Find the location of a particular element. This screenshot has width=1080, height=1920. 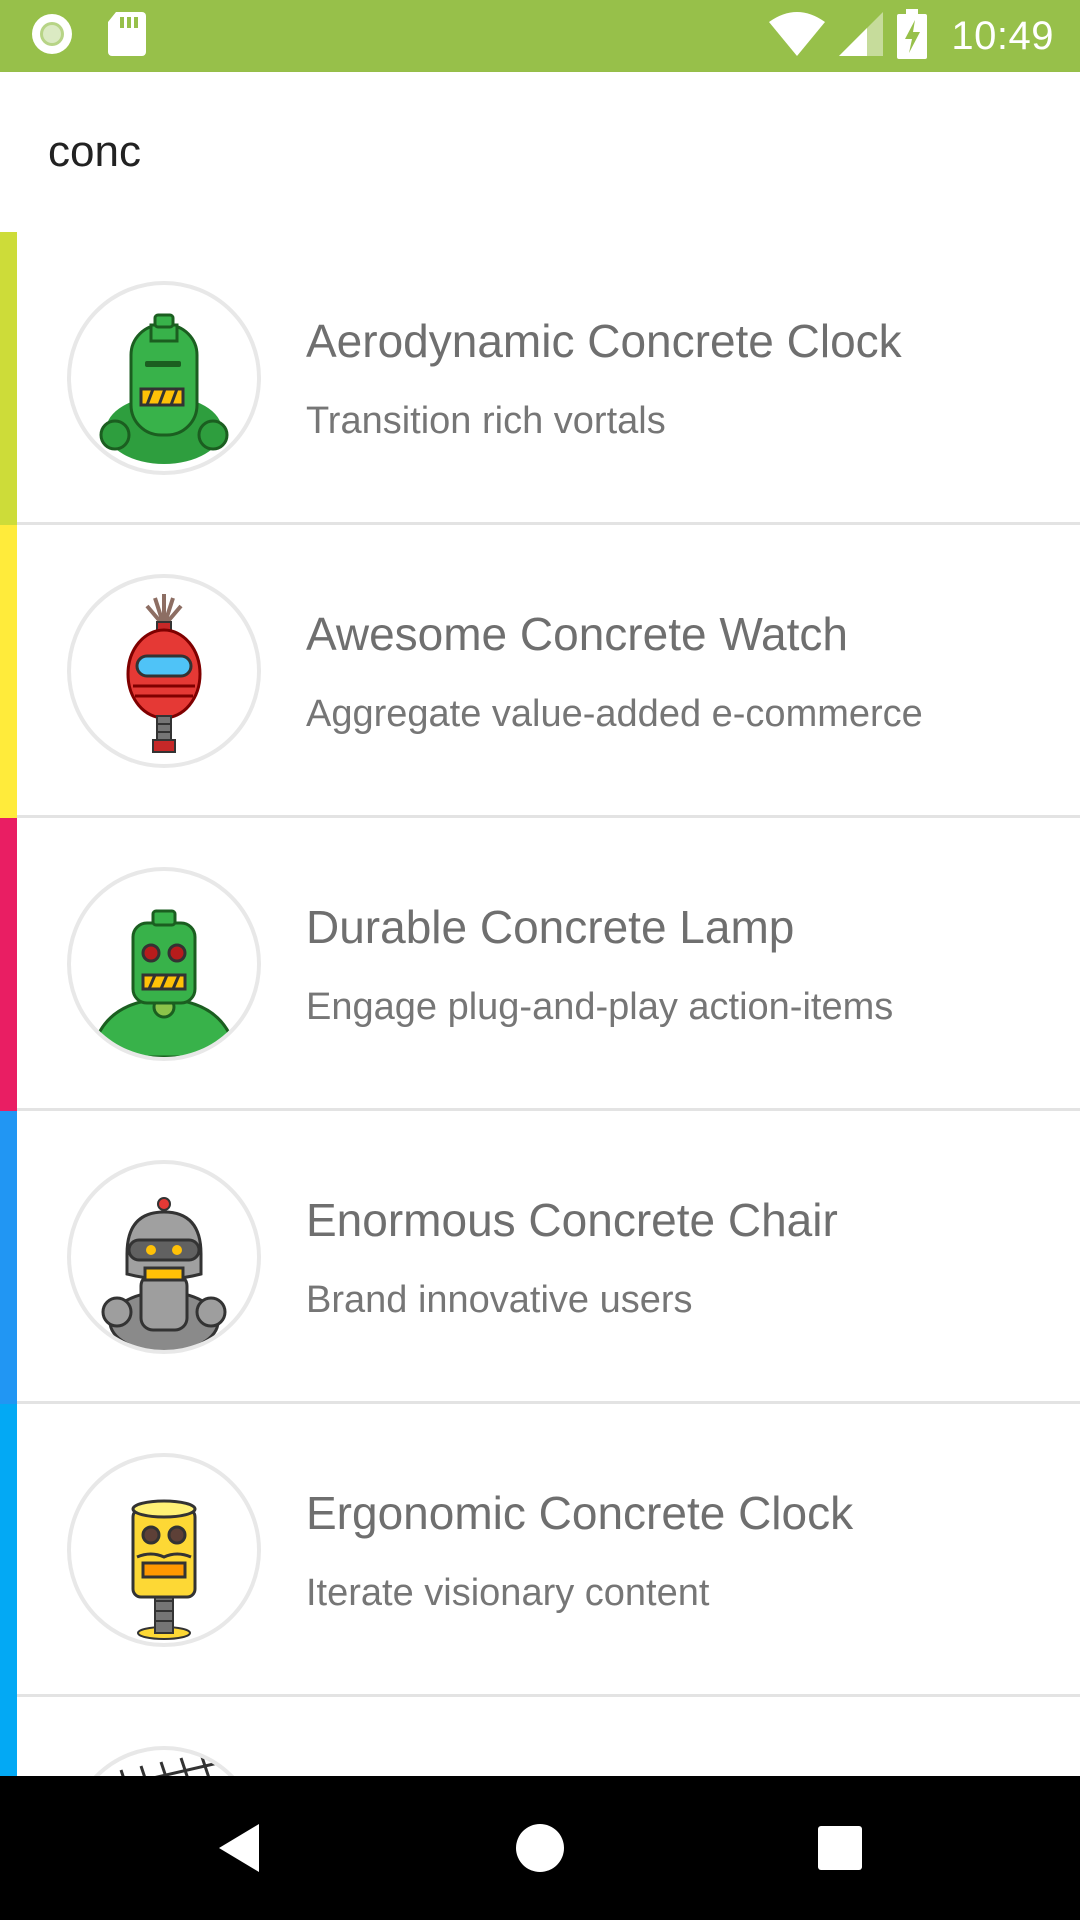

yellow-robot-icon is located at coordinates (164, 1569).